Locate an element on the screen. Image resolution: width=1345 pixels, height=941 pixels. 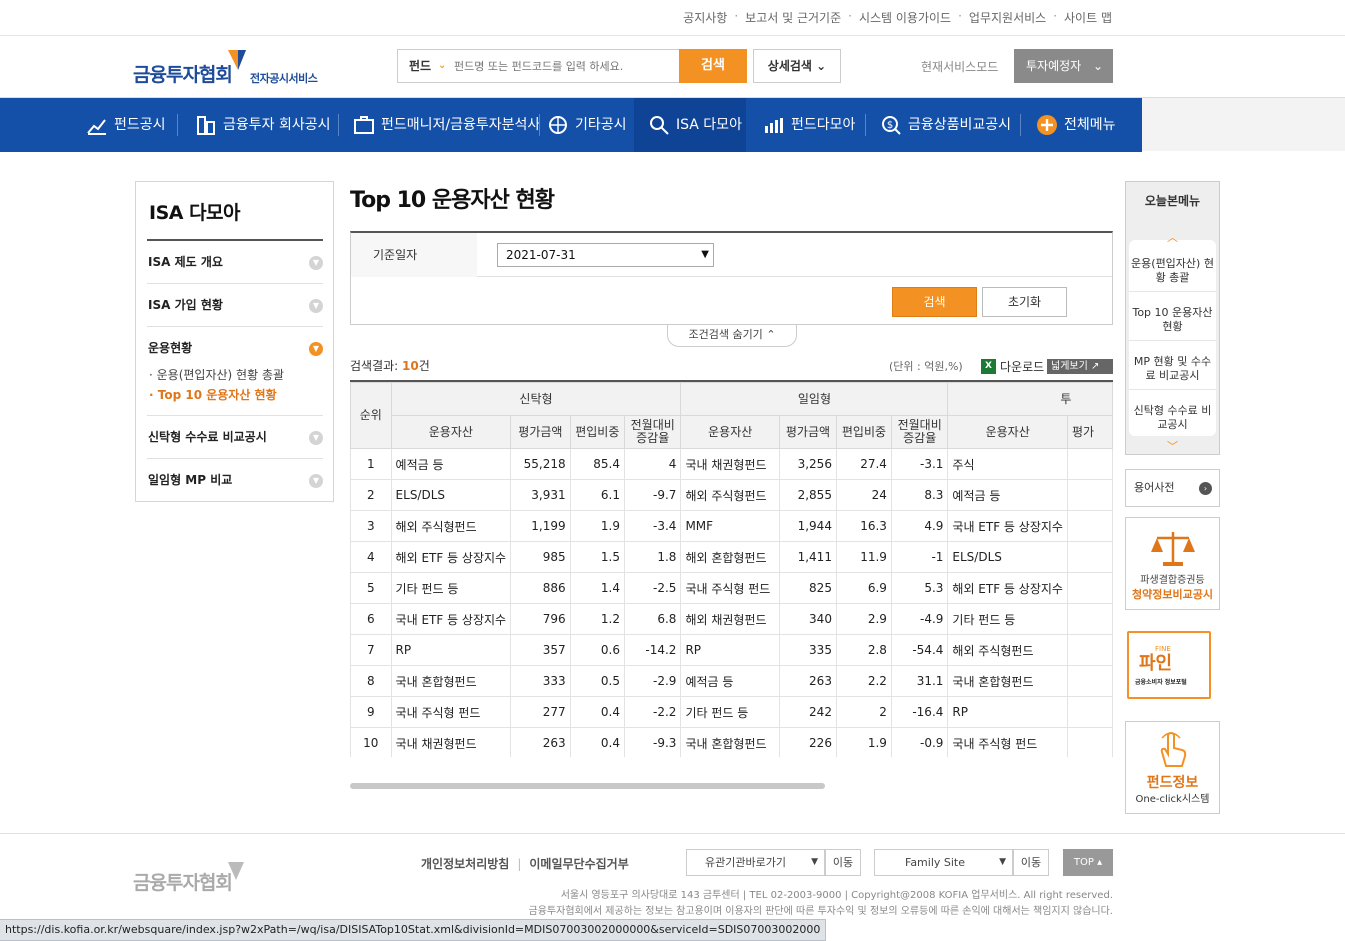
table-cell: 국내 혼합형펀드 is located at coordinates (1007, 681).